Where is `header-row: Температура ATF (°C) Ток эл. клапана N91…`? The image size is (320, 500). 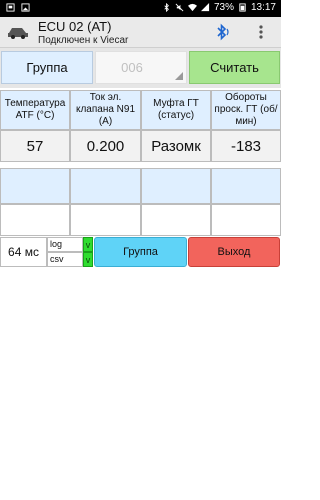 header-row: Температура ATF (°C) Ток эл. клапана N91… is located at coordinates (140, 110).